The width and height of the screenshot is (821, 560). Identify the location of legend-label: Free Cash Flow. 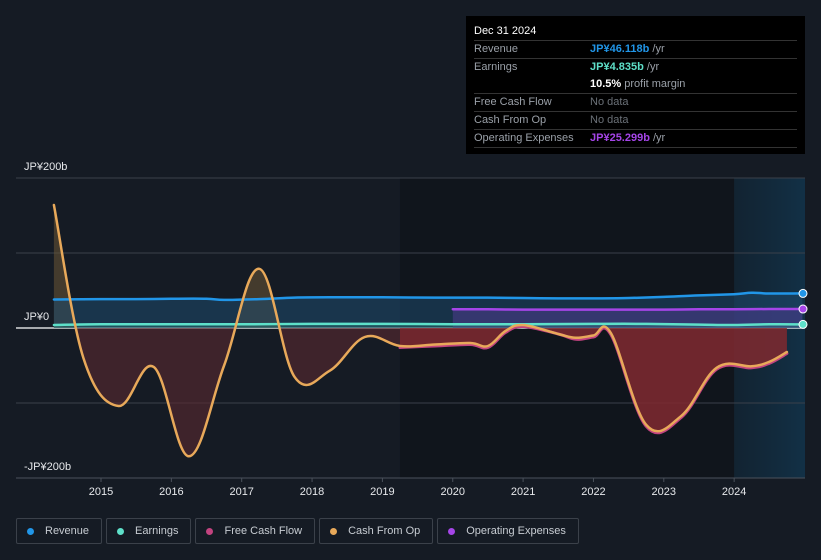
(263, 531).